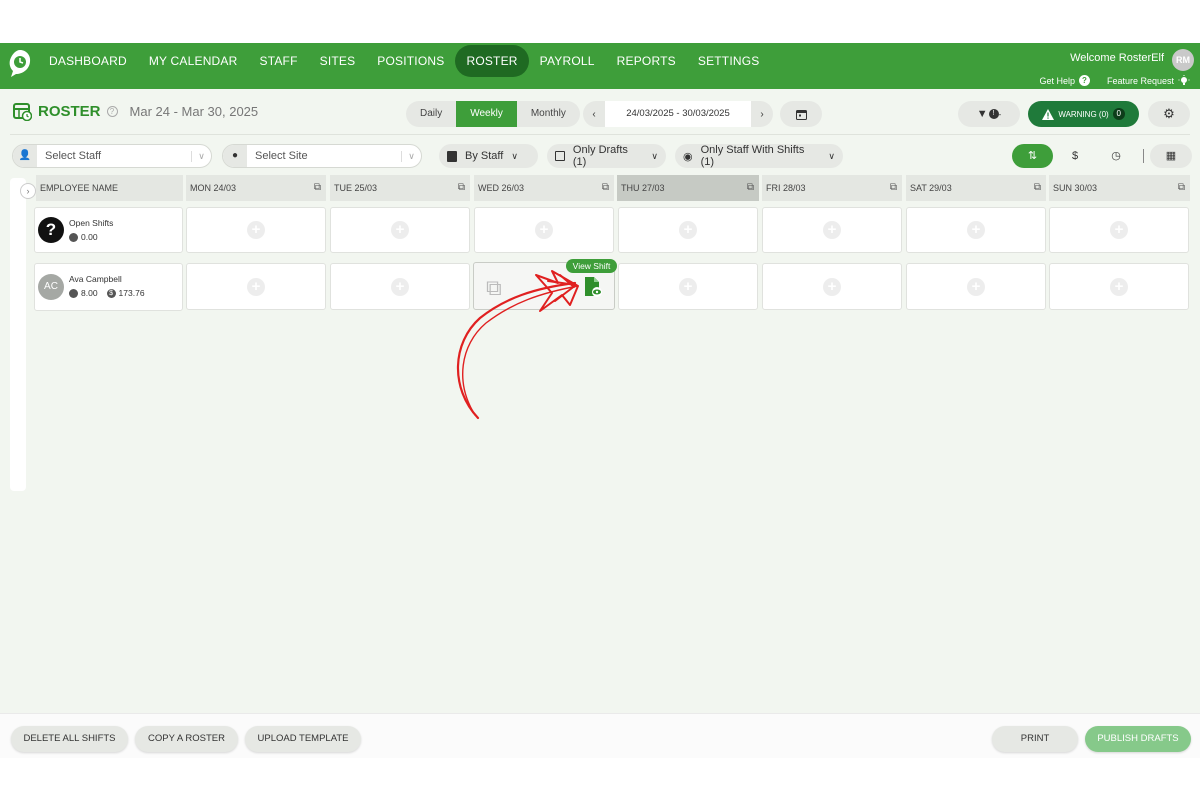  Describe the element at coordinates (593, 287) in the screenshot. I see `view-shift-document-icon` at that location.